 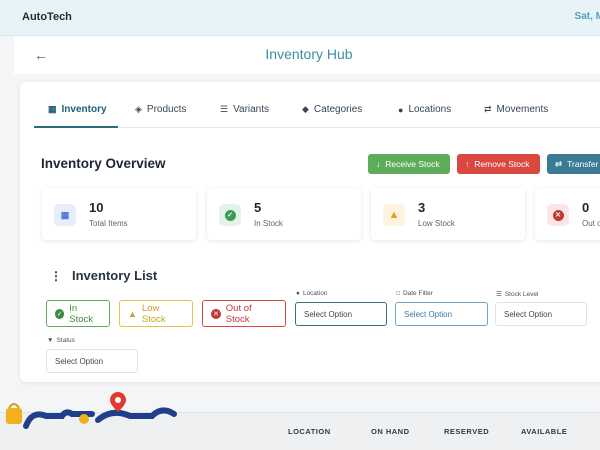 I want to click on tab-label: Movements, so click(x=522, y=109).